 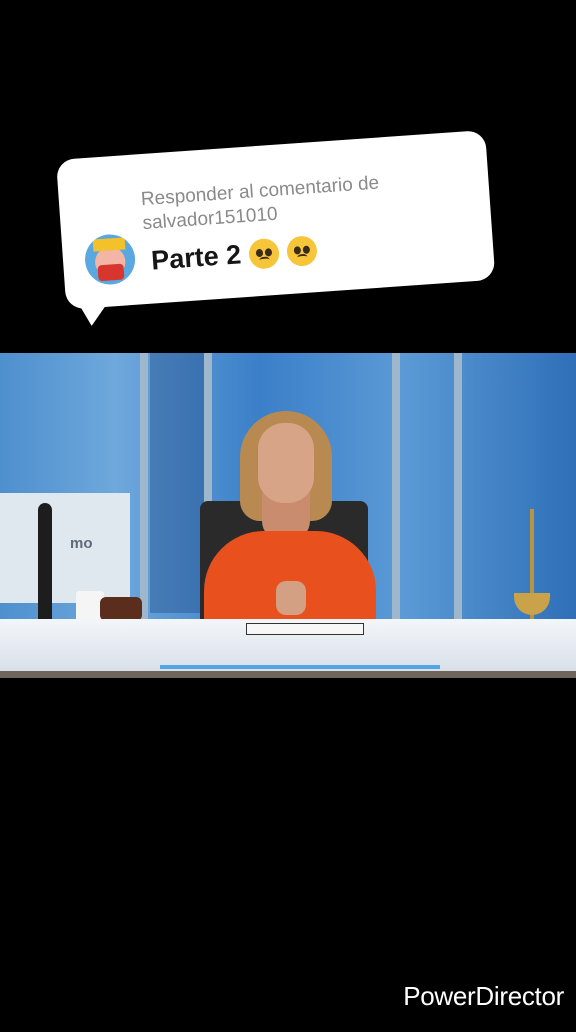 I want to click on statue, so click(x=45, y=567).